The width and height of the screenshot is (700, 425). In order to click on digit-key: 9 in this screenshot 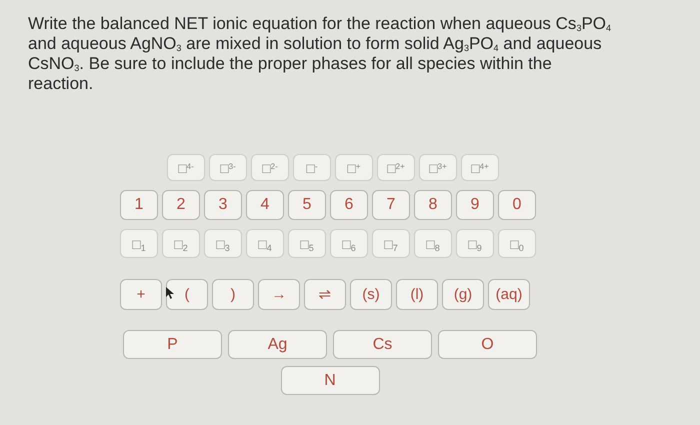, I will do `click(475, 205)`.